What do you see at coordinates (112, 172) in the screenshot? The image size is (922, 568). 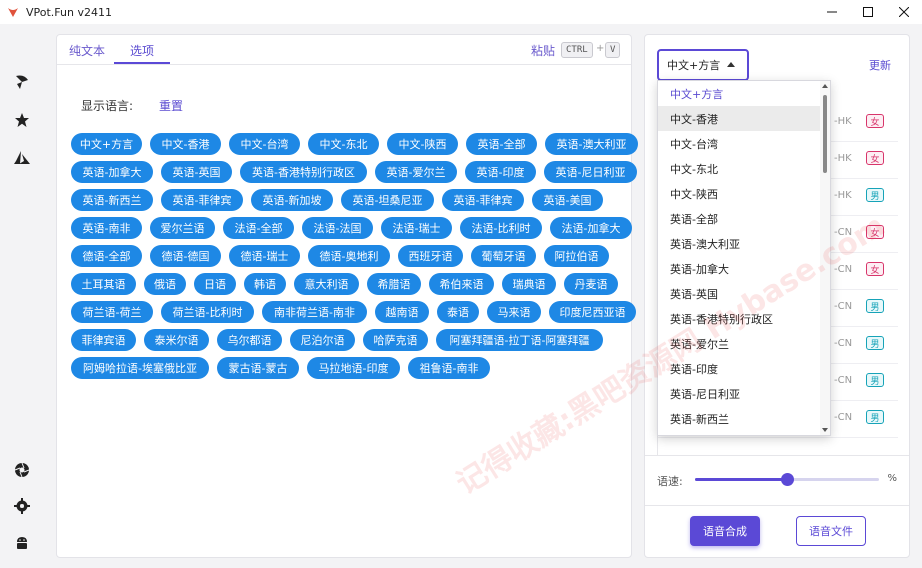 I see `language-chip: 英语-加拿大` at bounding box center [112, 172].